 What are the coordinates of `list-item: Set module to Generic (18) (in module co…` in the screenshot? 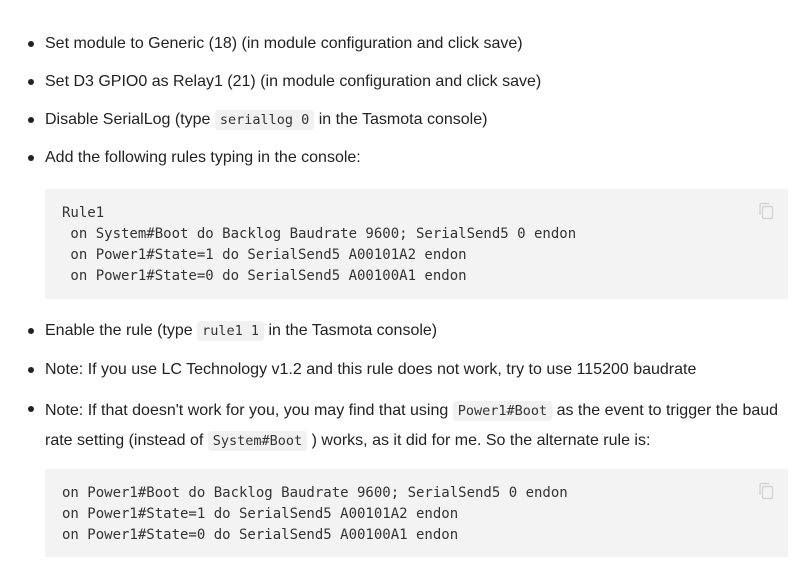 It's located at (406, 44).